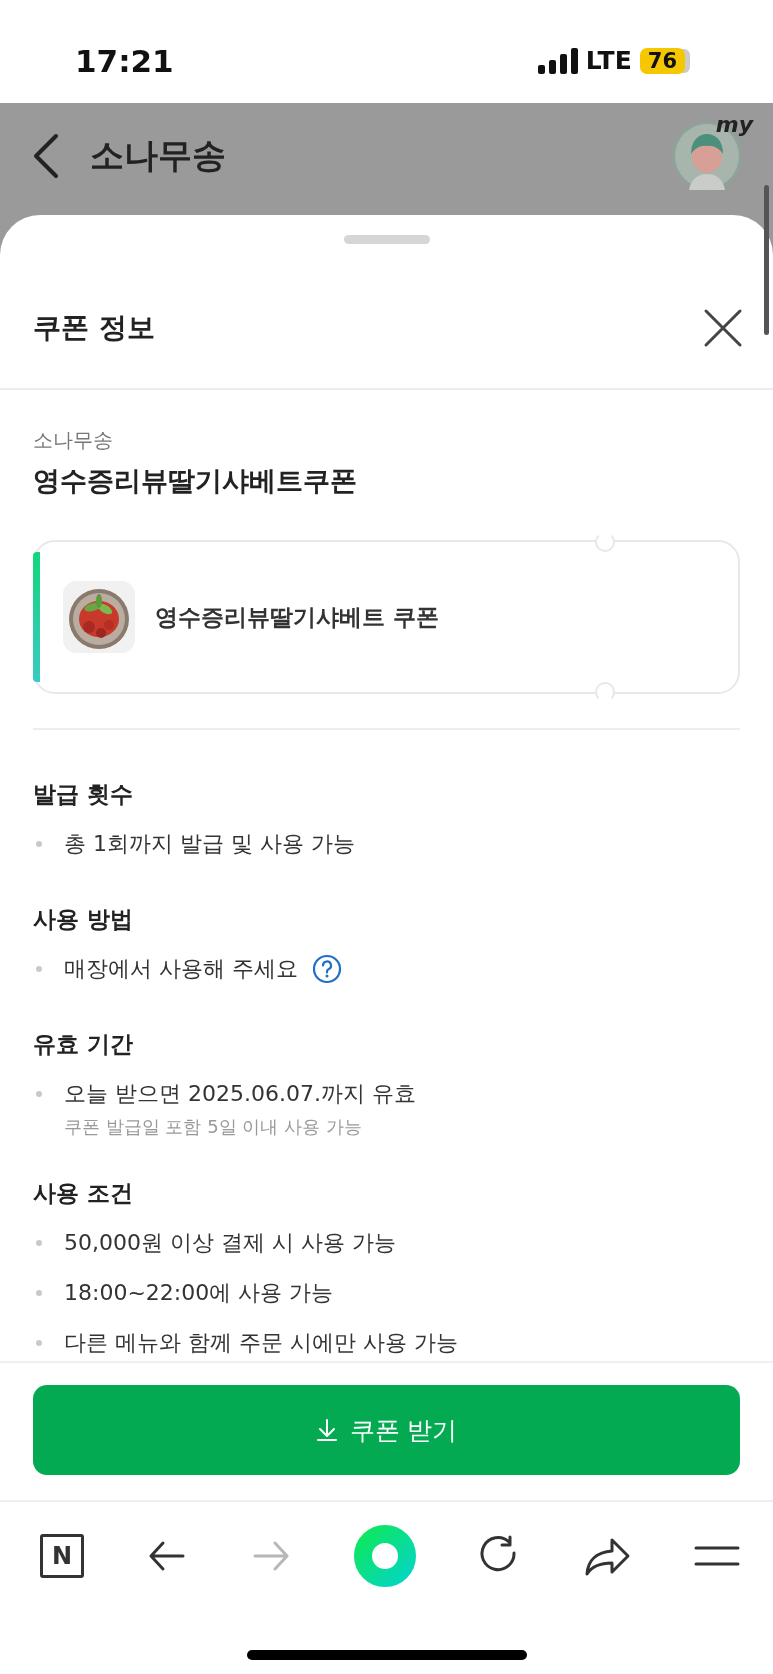 The width and height of the screenshot is (773, 1674). I want to click on section-heading: 유효 기간, so click(83, 1044).